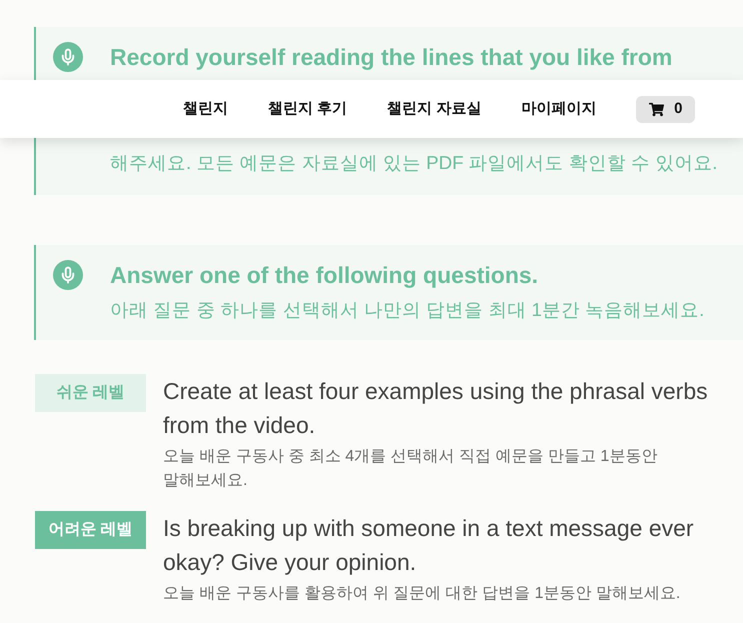 The height and width of the screenshot is (623, 743). Describe the element at coordinates (558, 109) in the screenshot. I see `nav-link: 마이페이지` at that location.